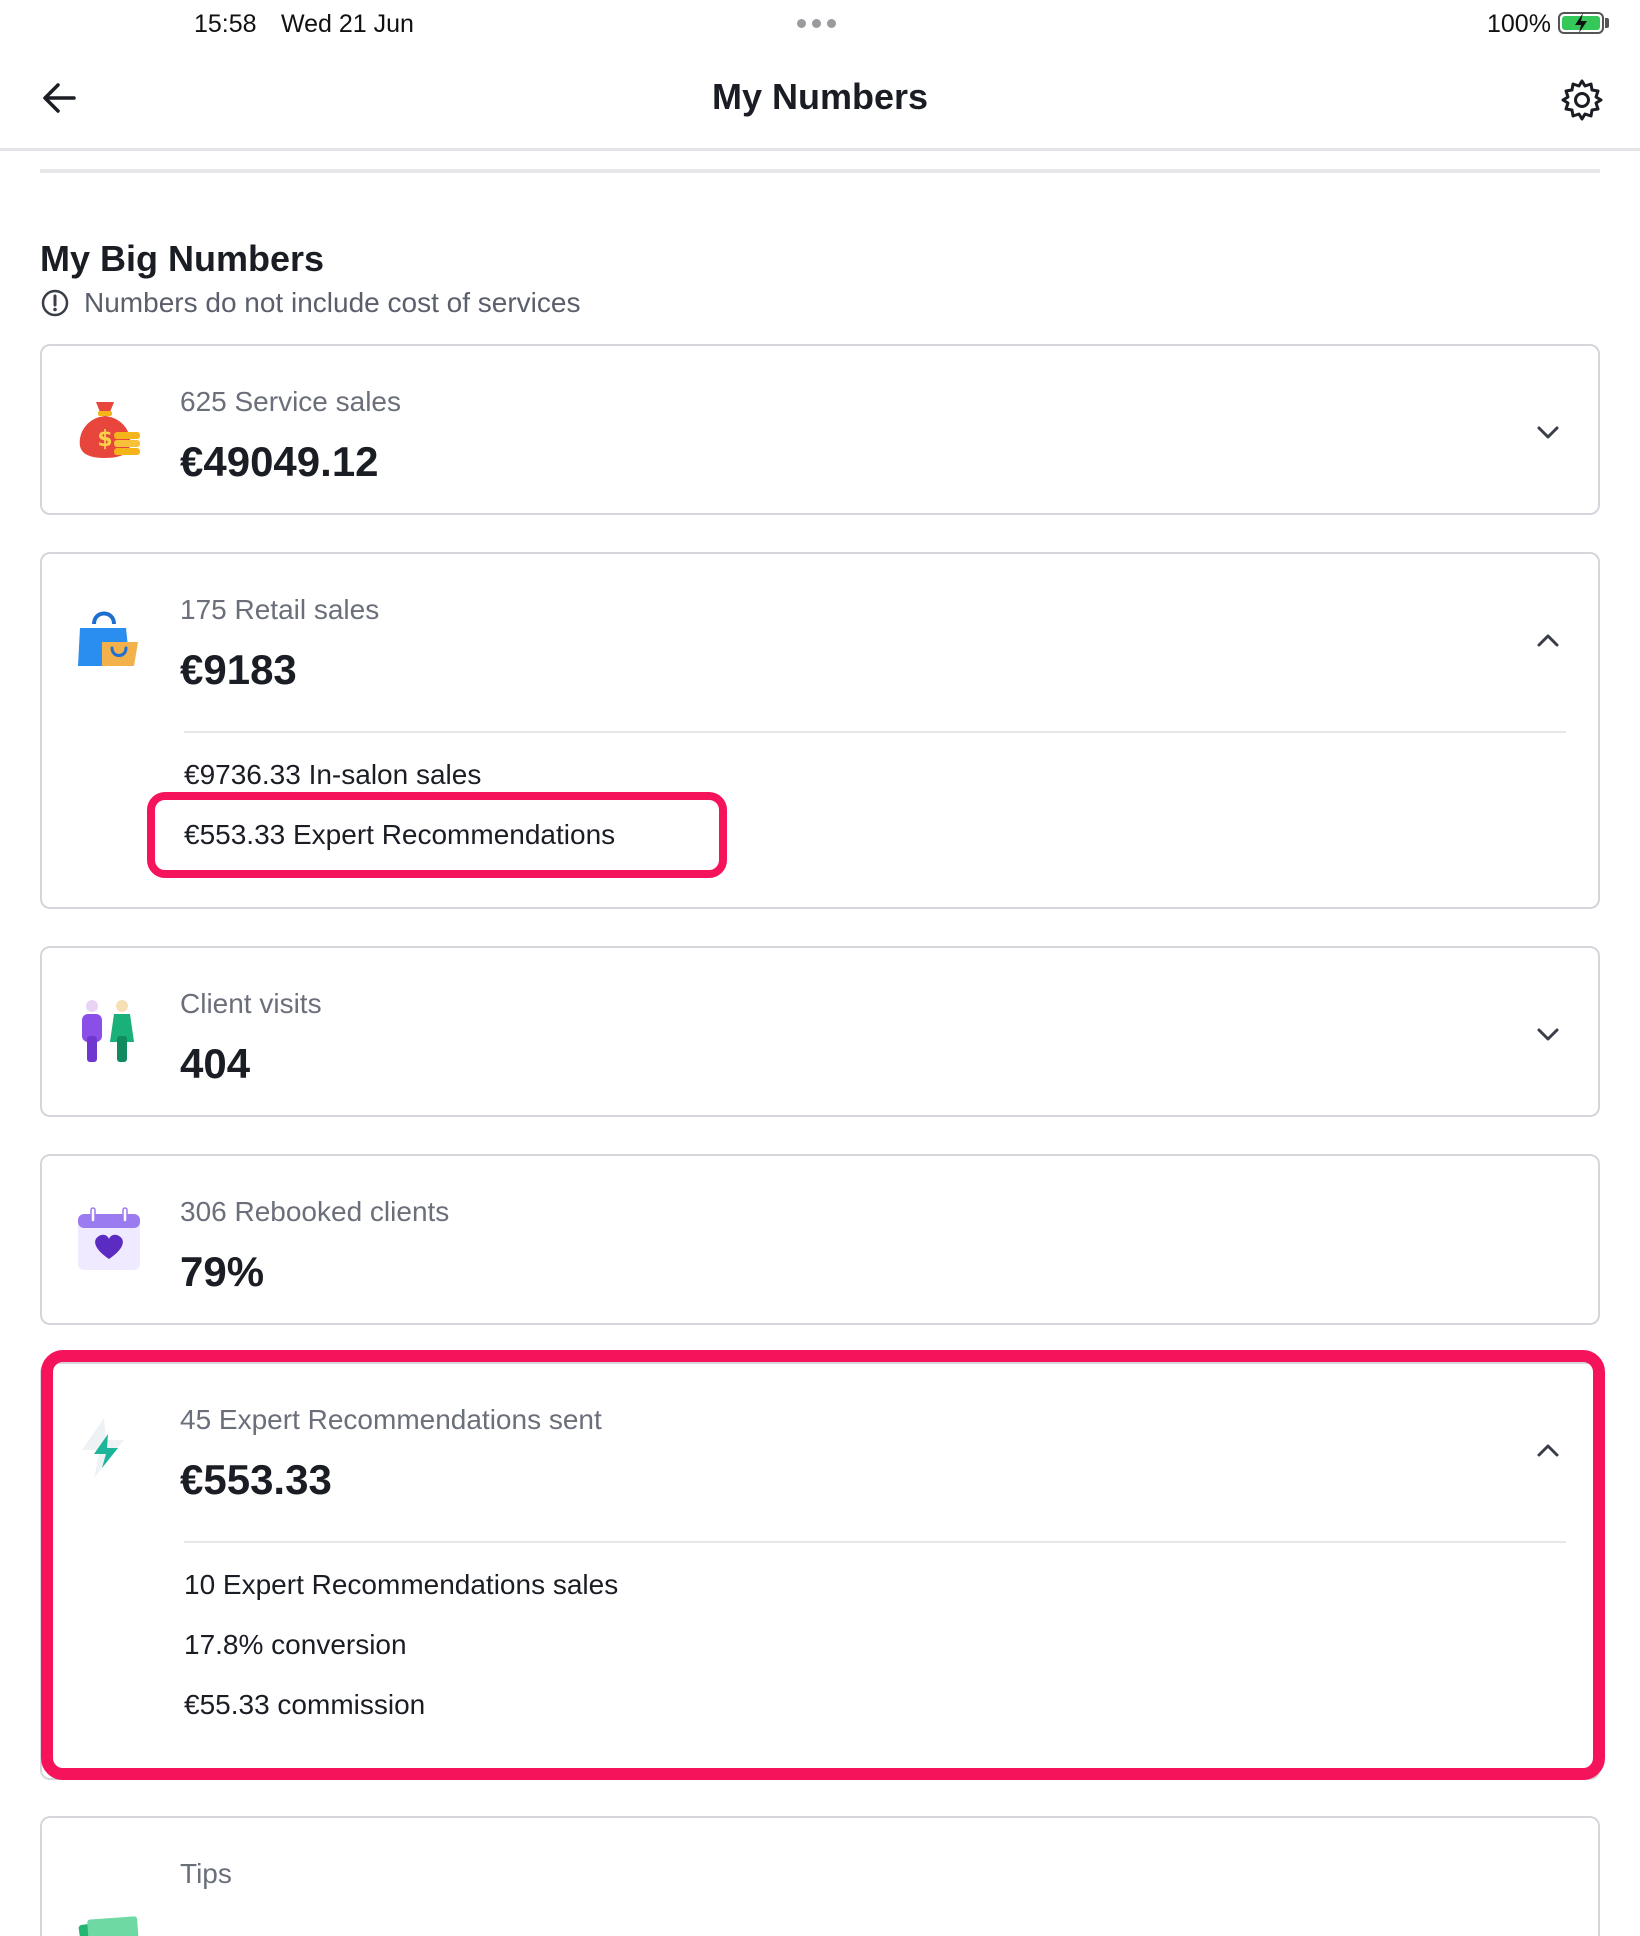  Describe the element at coordinates (332, 302) in the screenshot. I see `info-text: Numbers do not include cost of services` at that location.